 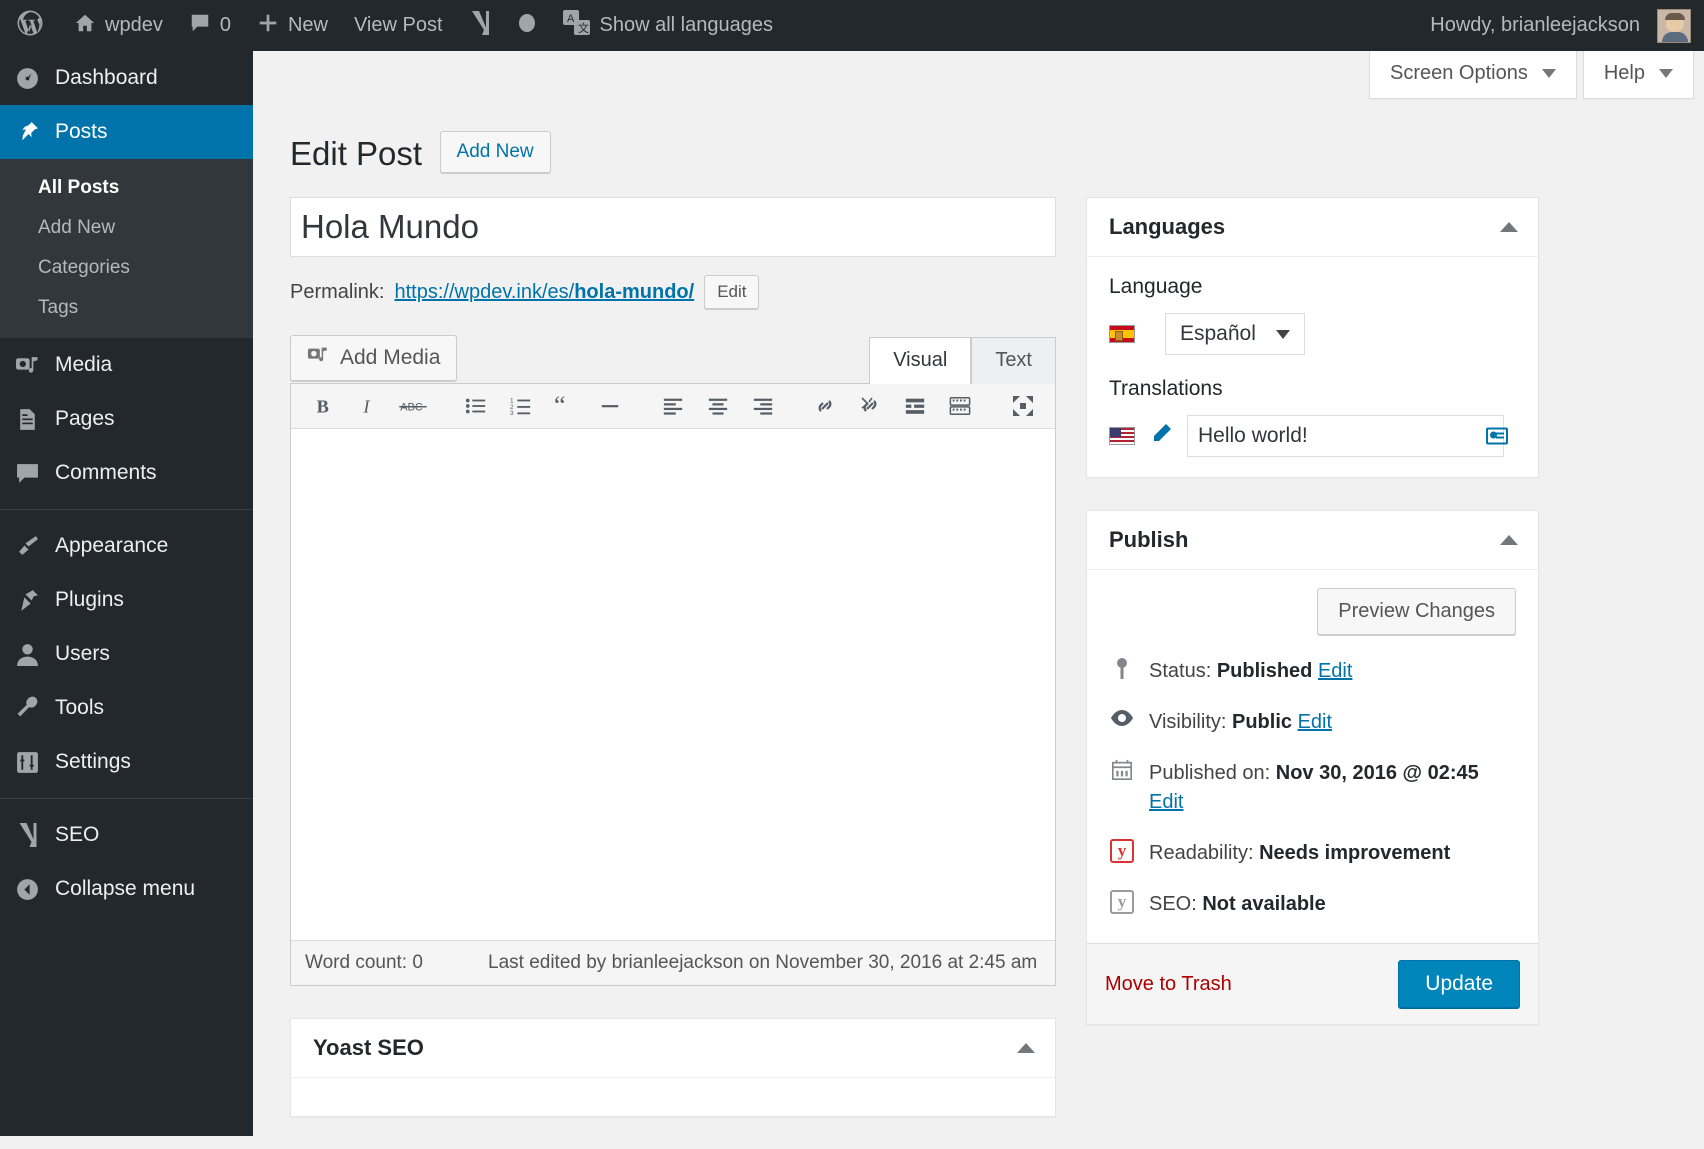 What do you see at coordinates (565, 406) in the screenshot?
I see `blockquote-icon: “` at bounding box center [565, 406].